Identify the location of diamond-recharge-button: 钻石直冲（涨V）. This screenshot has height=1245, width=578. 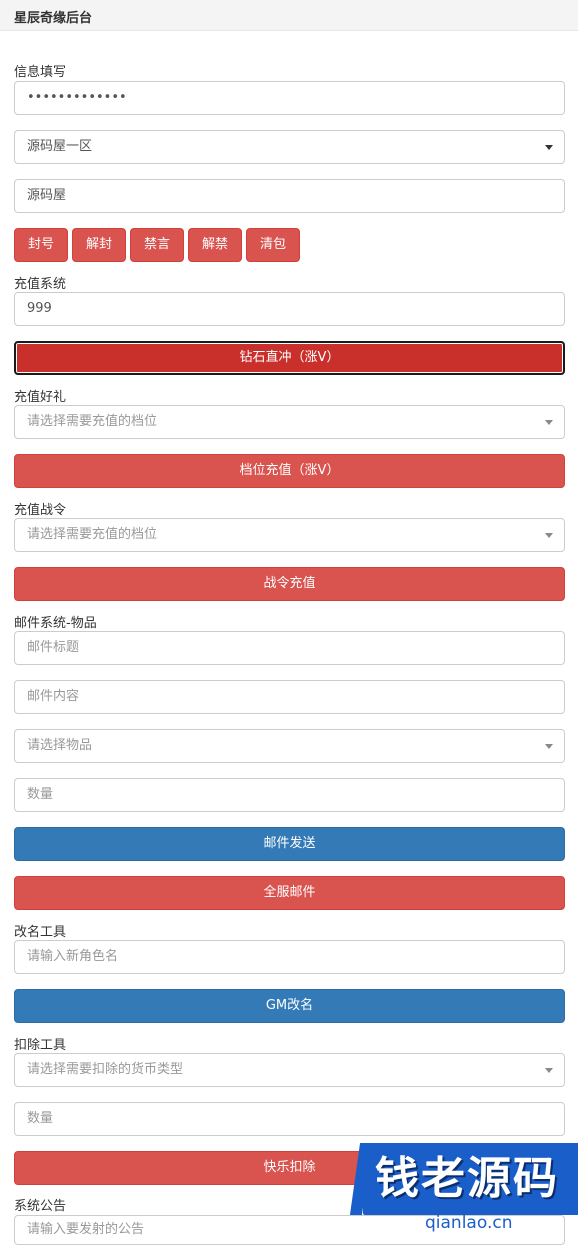
(289, 358).